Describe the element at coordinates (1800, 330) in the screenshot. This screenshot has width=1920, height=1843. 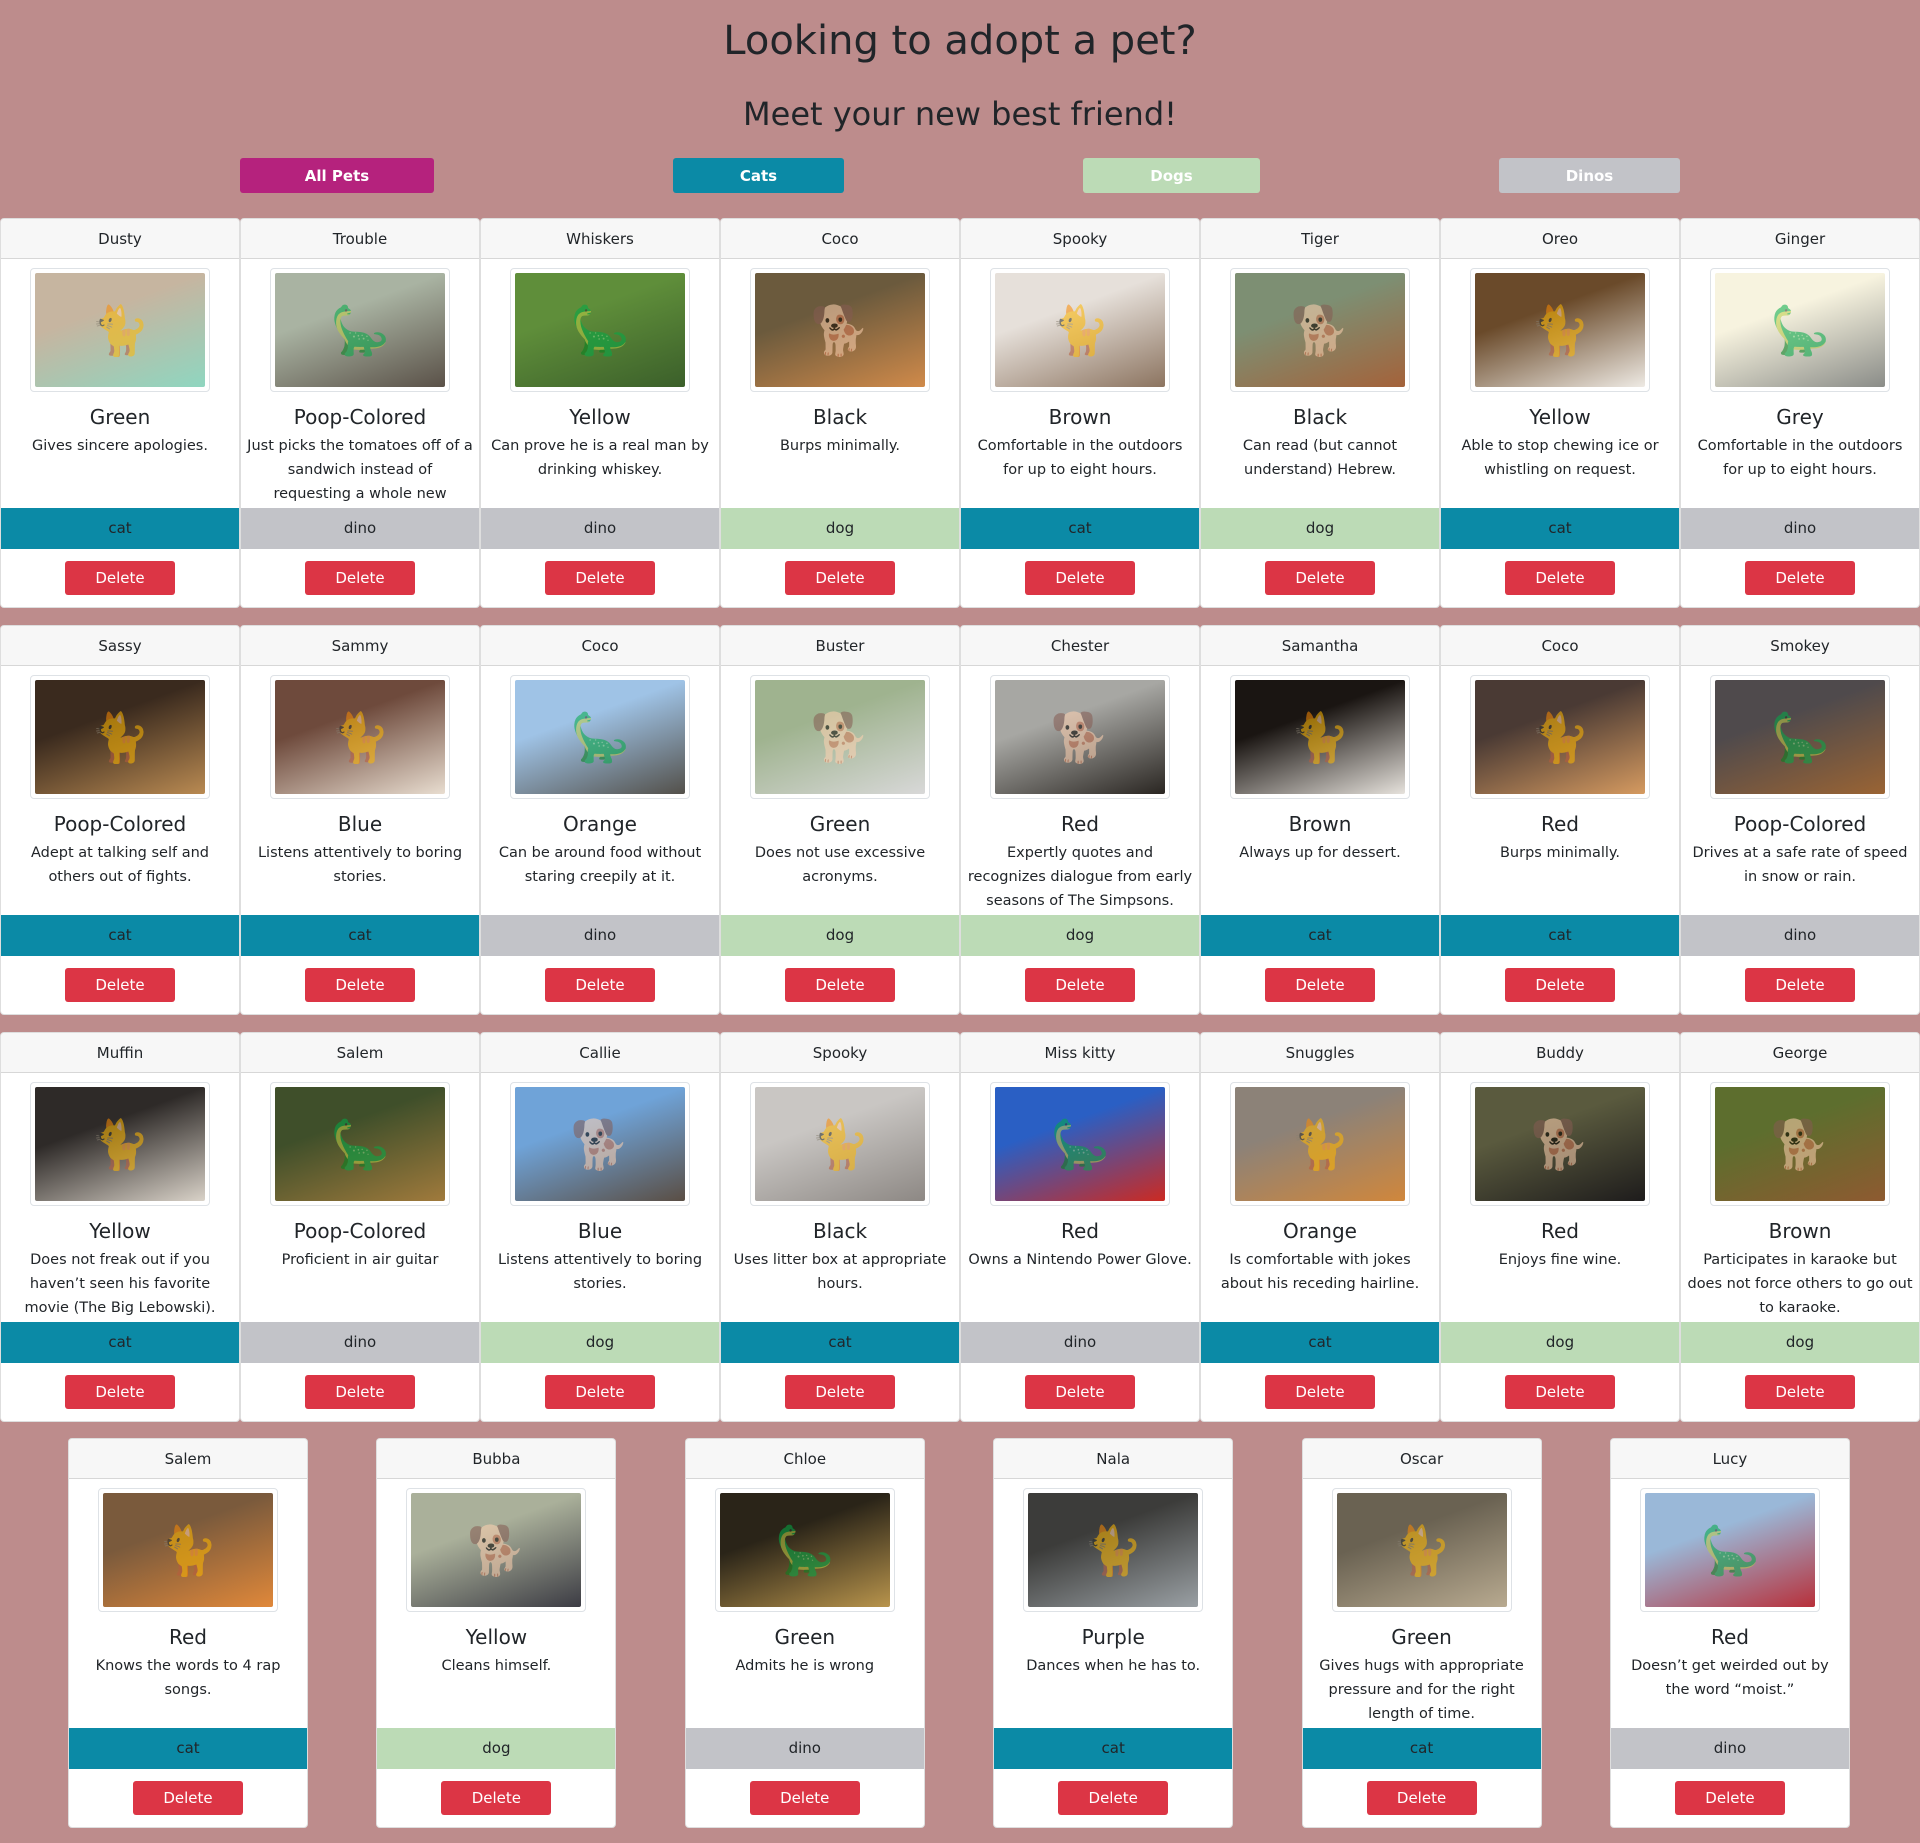
I see `dinosaur-photo-icon: 🦕` at that location.